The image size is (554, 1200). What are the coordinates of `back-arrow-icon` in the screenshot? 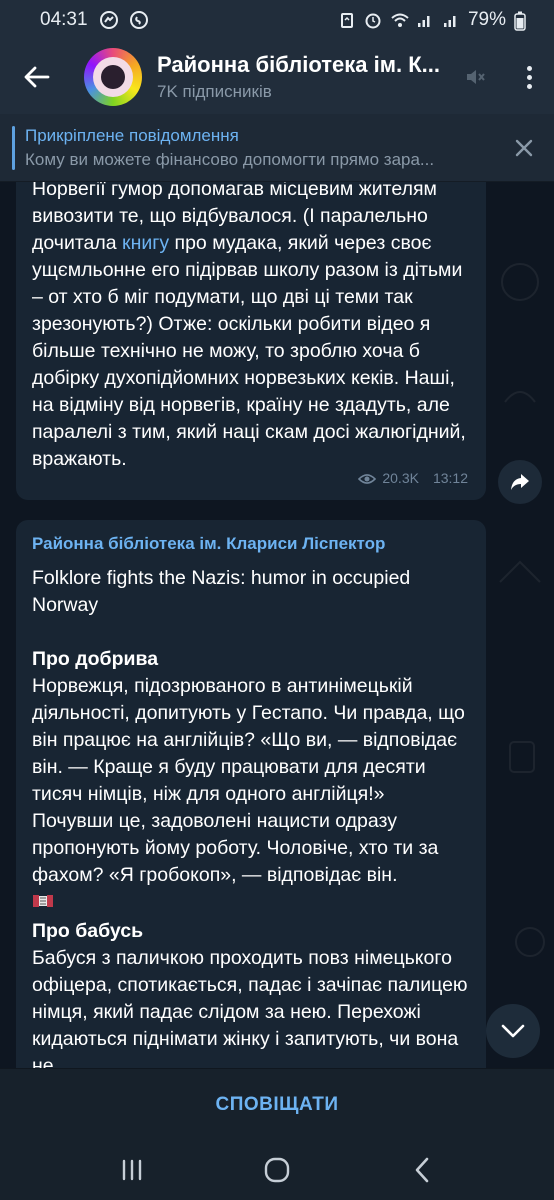 It's located at (37, 77).